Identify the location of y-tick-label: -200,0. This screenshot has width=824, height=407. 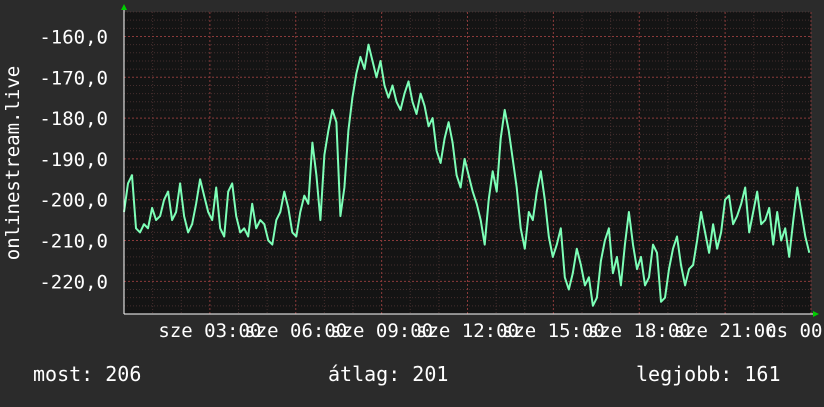
(73, 201).